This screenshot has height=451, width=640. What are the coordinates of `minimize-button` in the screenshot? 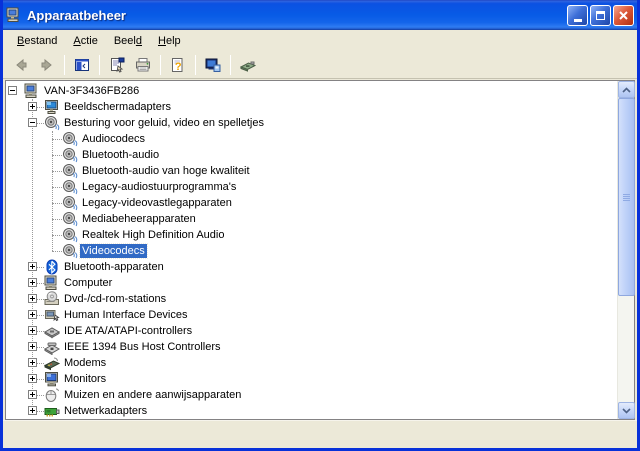 It's located at (577, 15).